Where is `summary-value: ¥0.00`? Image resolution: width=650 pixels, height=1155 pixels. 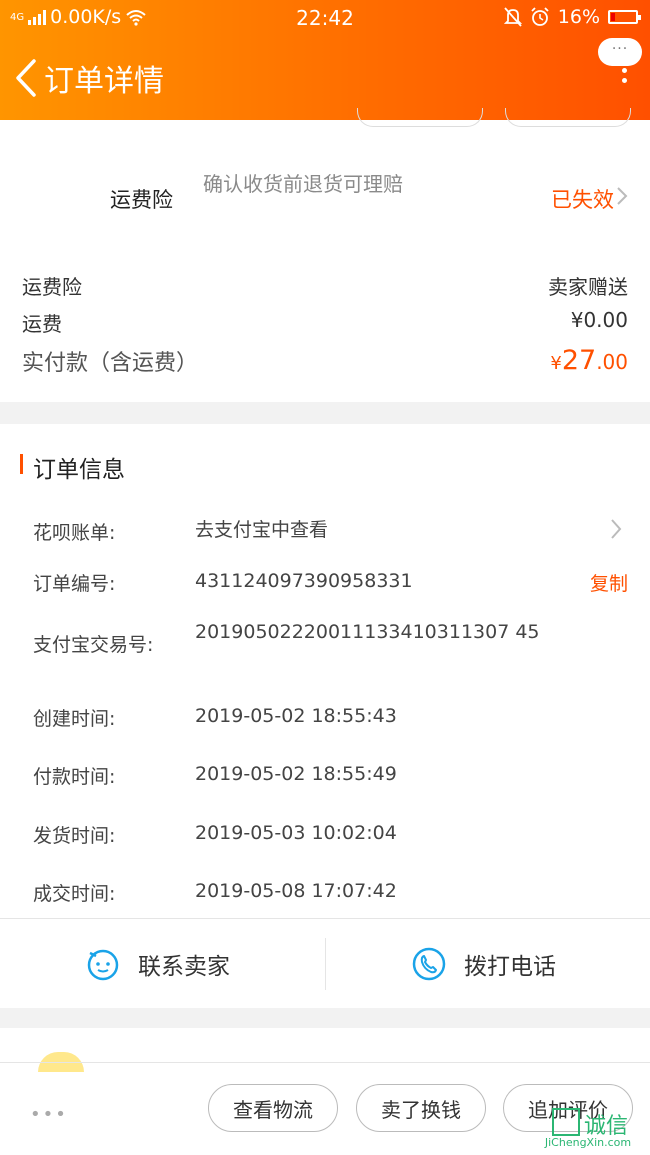 summary-value: ¥0.00 is located at coordinates (599, 320).